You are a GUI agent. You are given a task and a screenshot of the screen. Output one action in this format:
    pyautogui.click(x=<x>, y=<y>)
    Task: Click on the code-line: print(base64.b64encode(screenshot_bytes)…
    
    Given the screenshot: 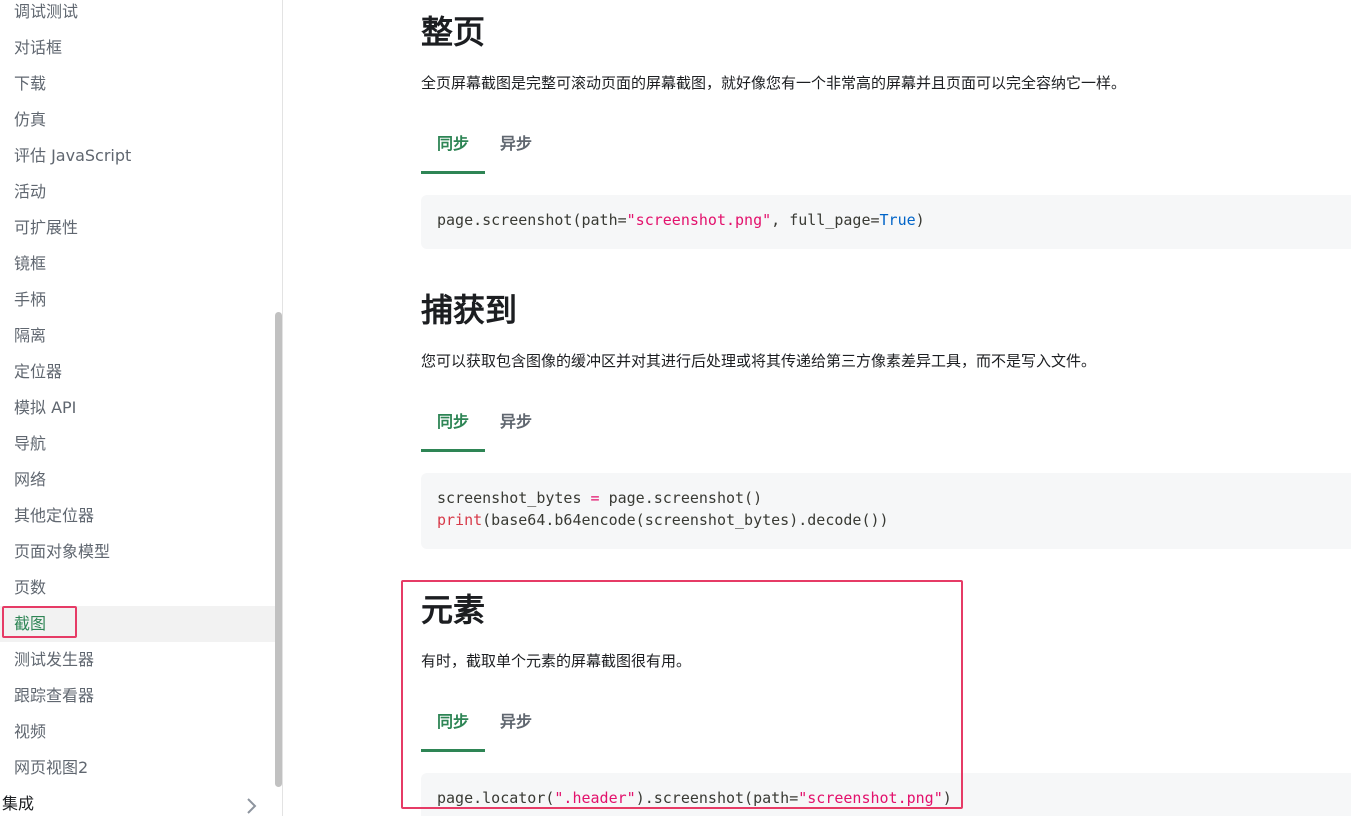 What is the action you would take?
    pyautogui.click(x=663, y=520)
    